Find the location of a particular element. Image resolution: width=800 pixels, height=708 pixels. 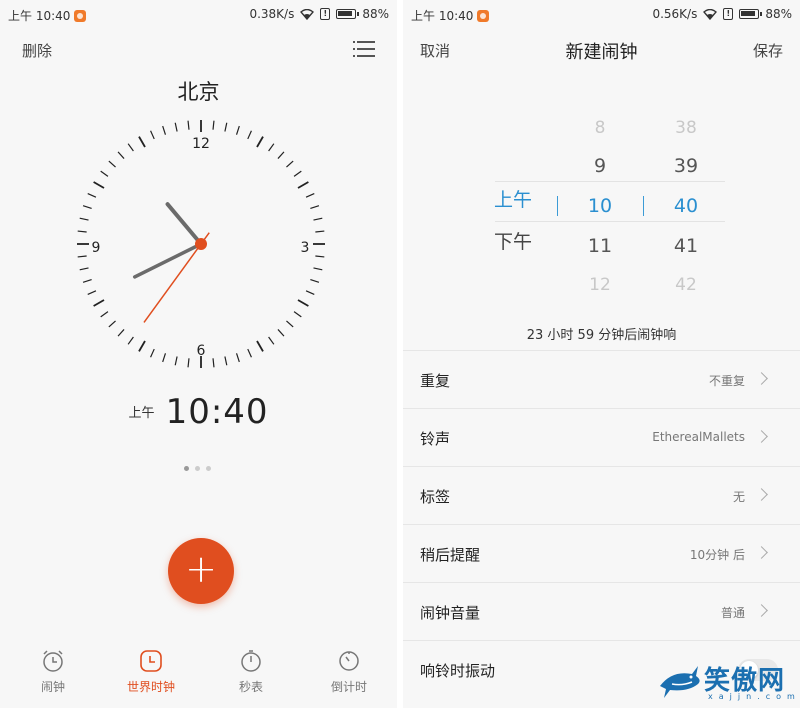

hour-option: 11 is located at coordinates (600, 246).